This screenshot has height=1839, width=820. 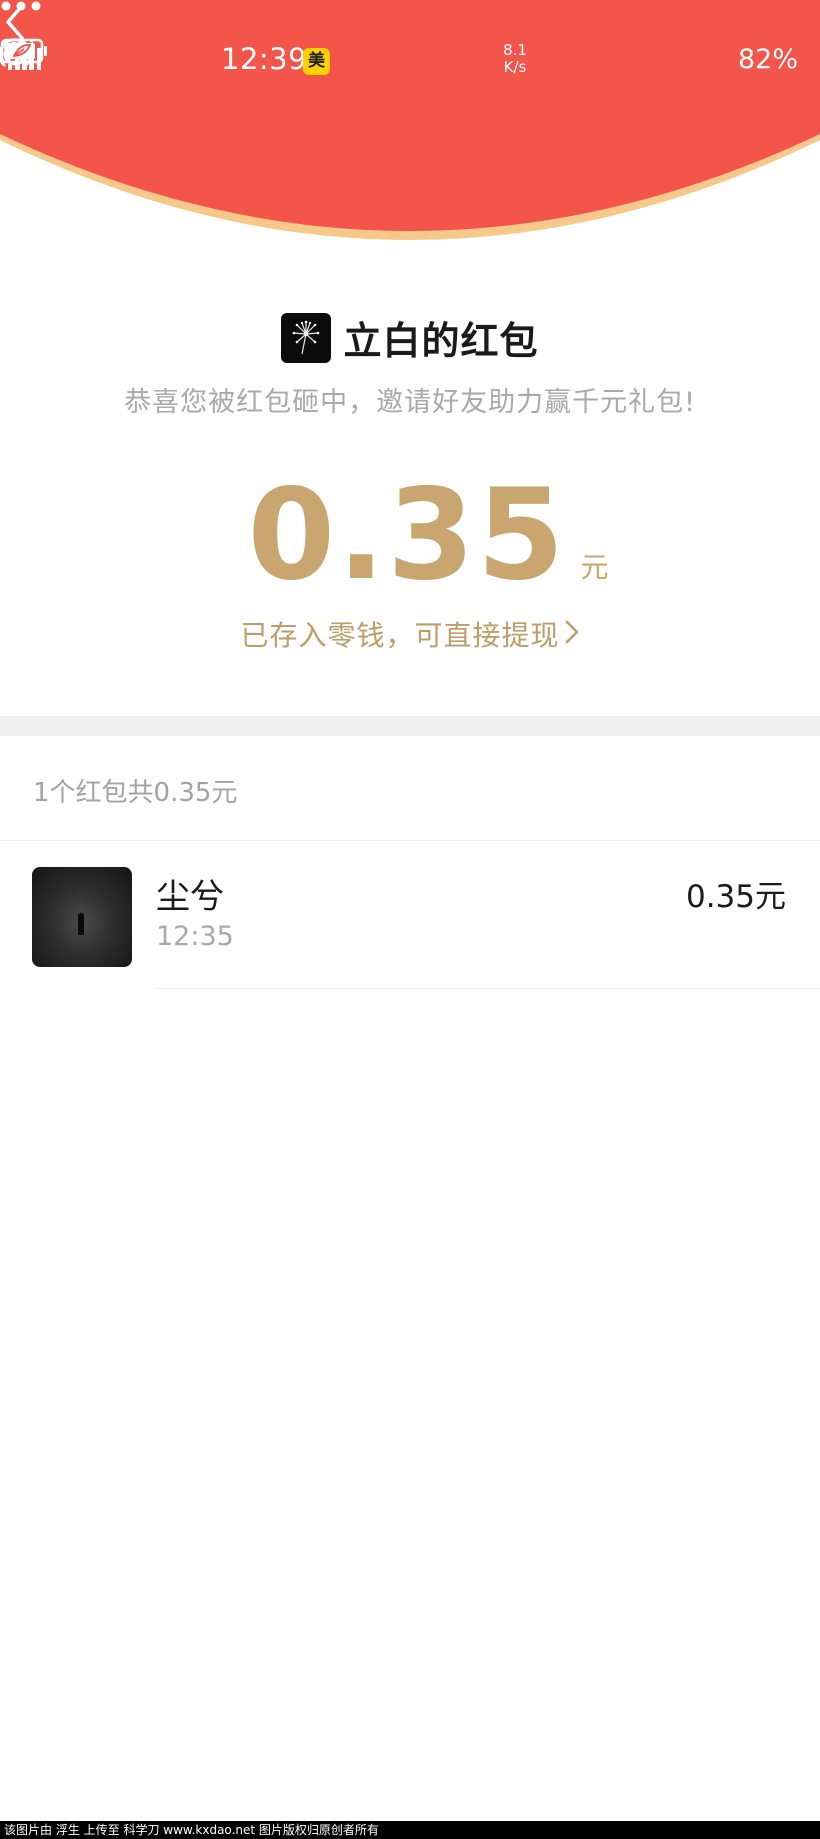 I want to click on receiver-name: 尘兮, so click(x=190, y=897).